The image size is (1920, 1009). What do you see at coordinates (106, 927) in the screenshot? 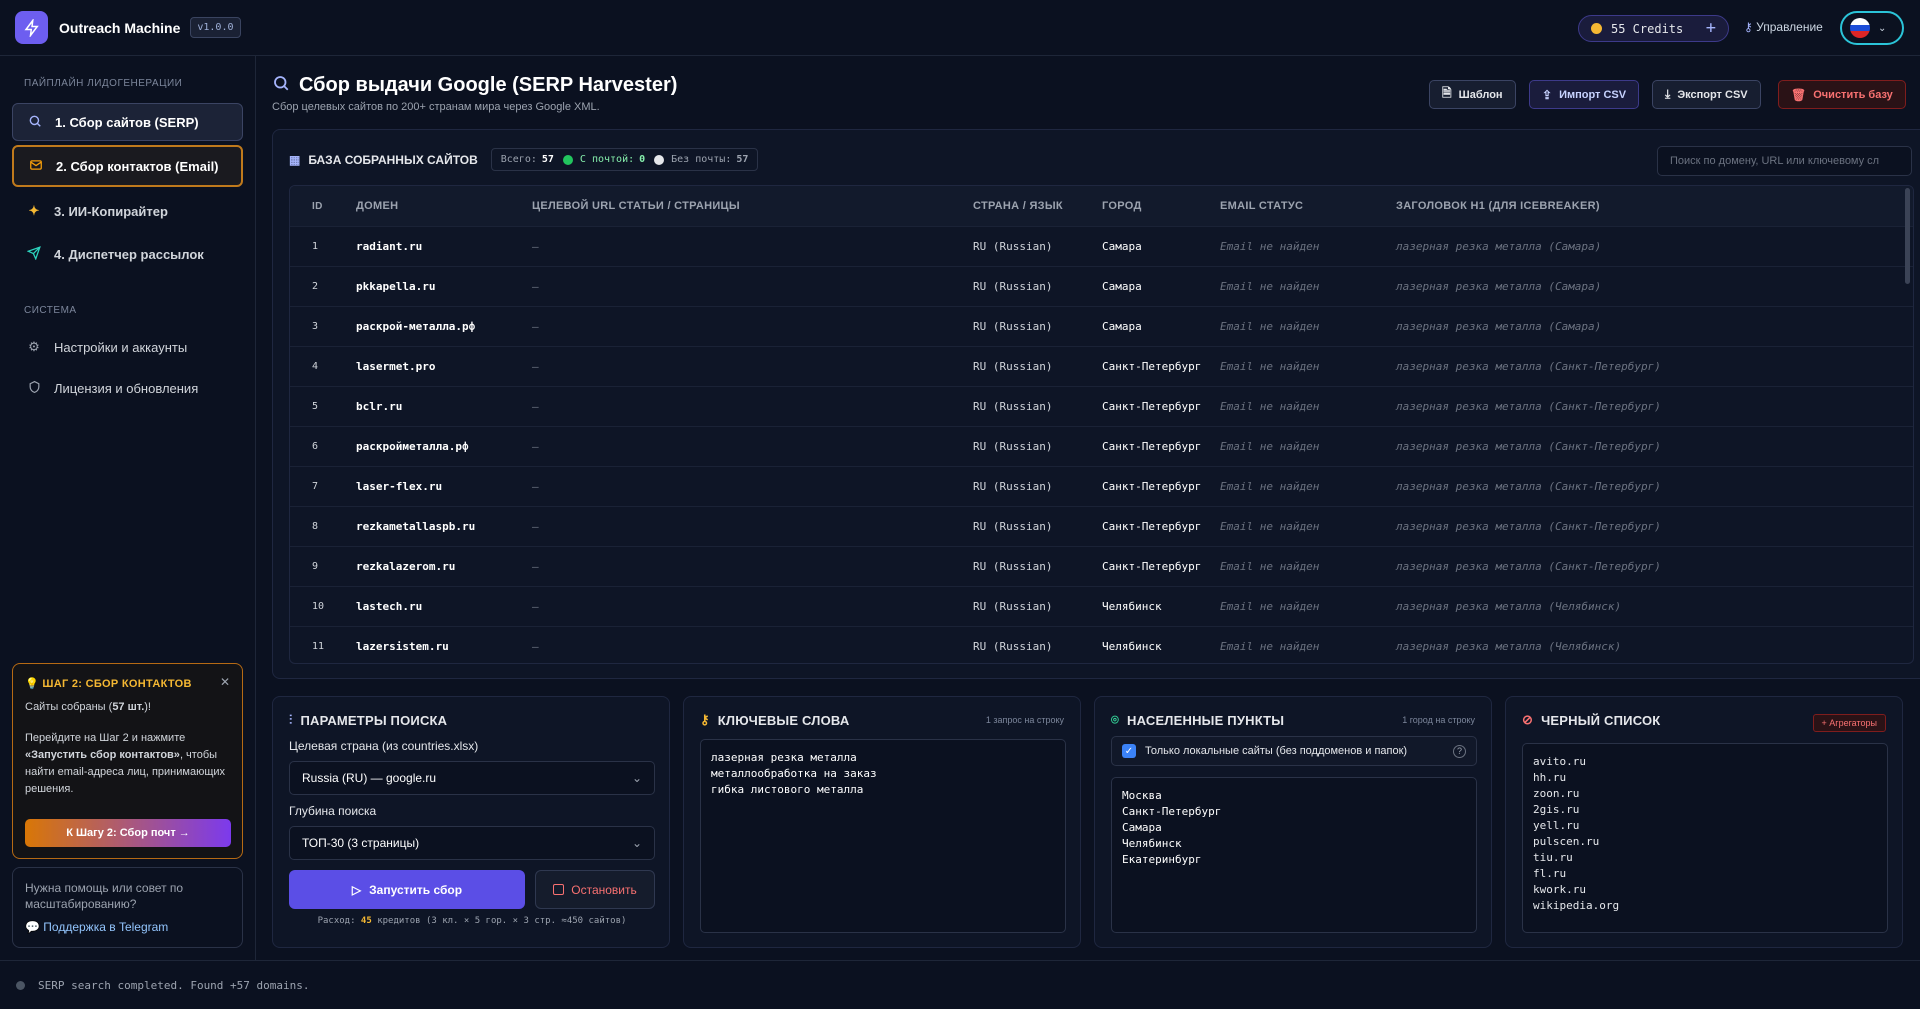
I see `telegram-link-label: Поддержка в Telegram` at bounding box center [106, 927].